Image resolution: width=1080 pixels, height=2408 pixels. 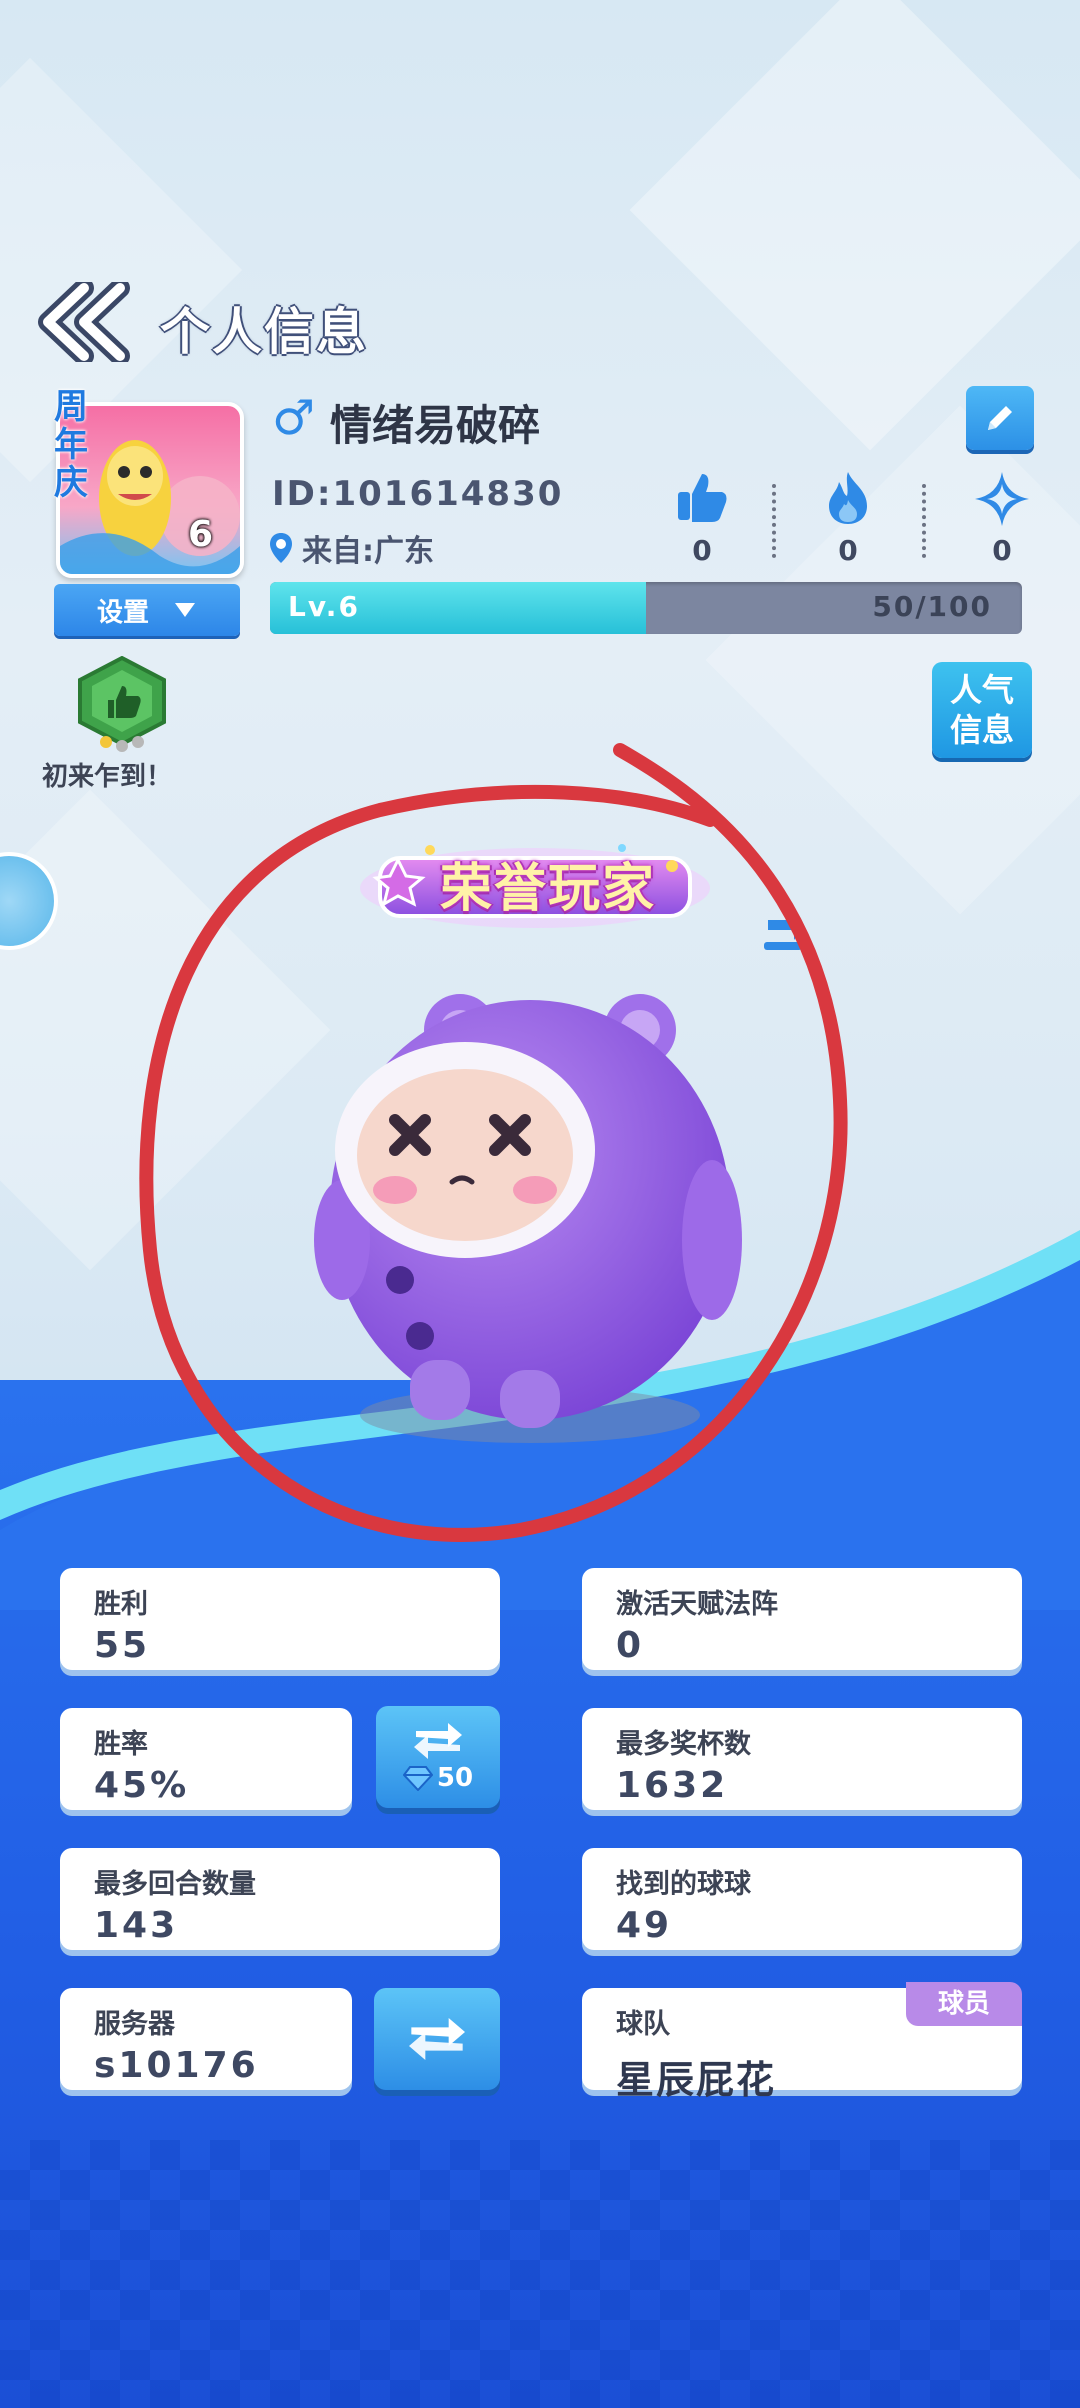 I want to click on fire-icon, so click(x=848, y=498).